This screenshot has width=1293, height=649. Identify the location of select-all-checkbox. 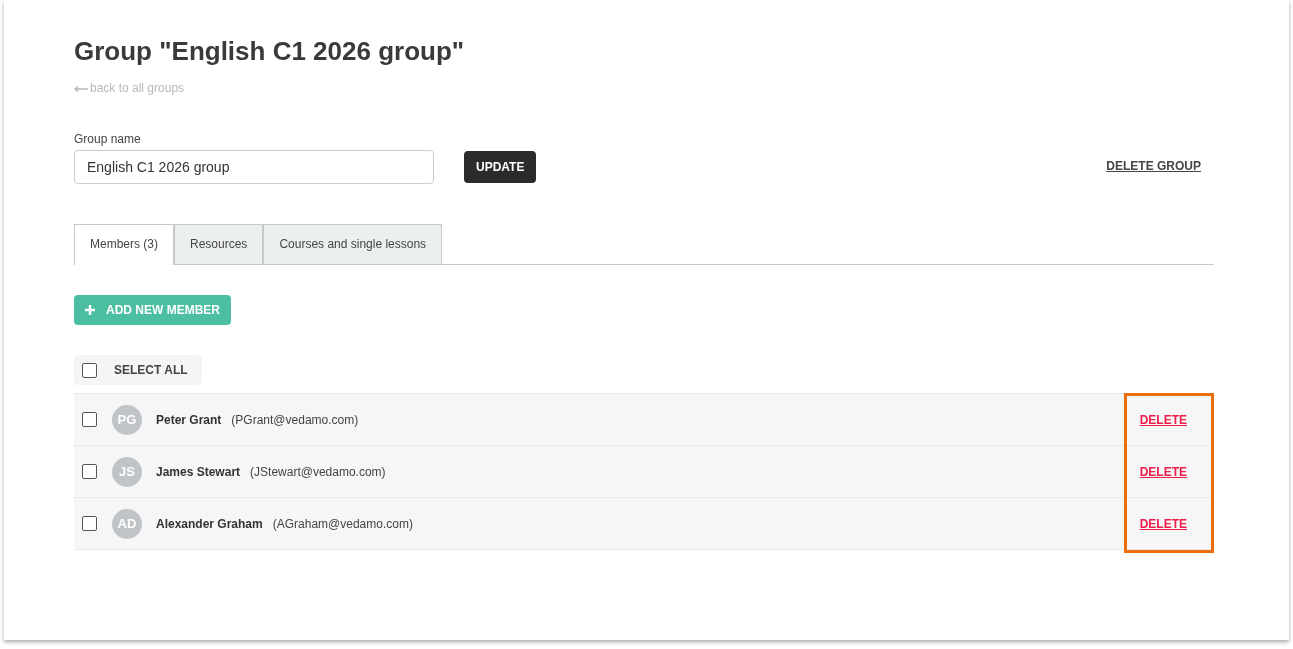
(89, 370).